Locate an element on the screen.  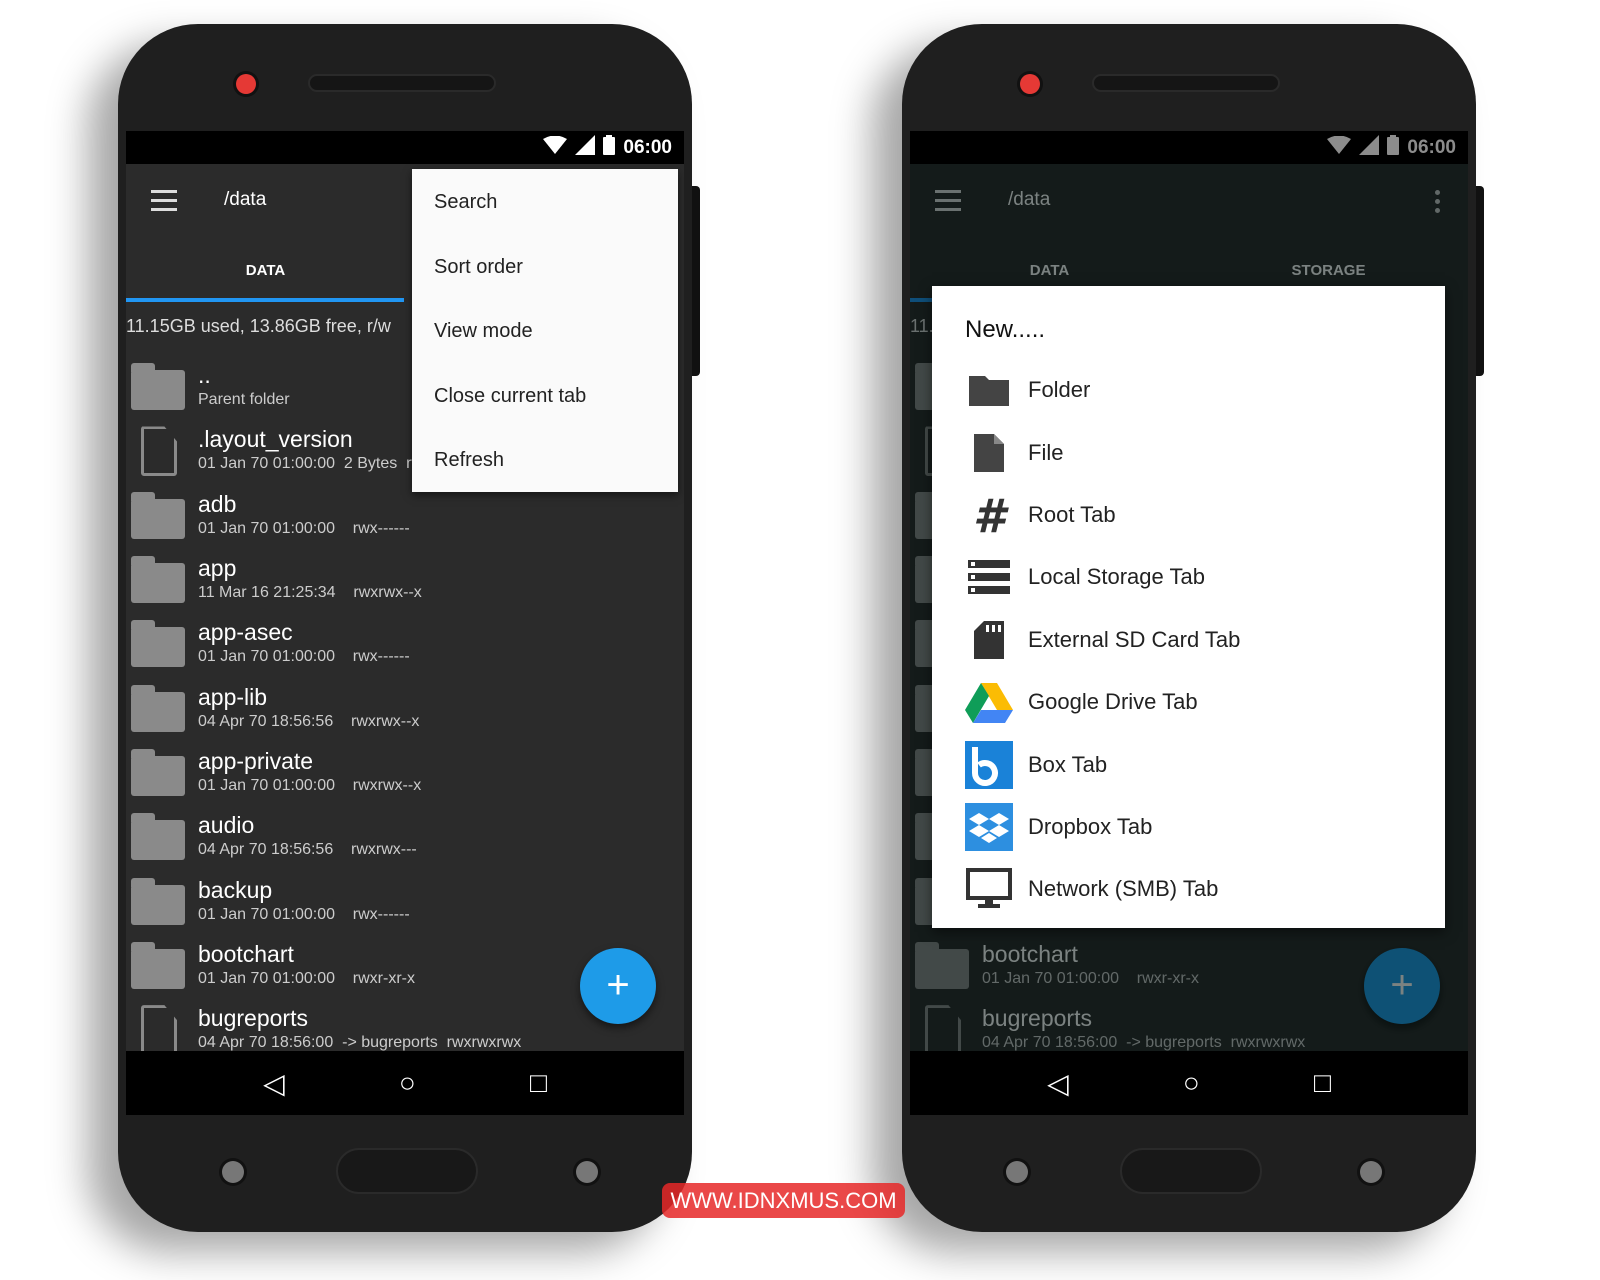
file-details: 11 Mar 16 21:25:34 rwxrwx--x is located at coordinates (310, 593).